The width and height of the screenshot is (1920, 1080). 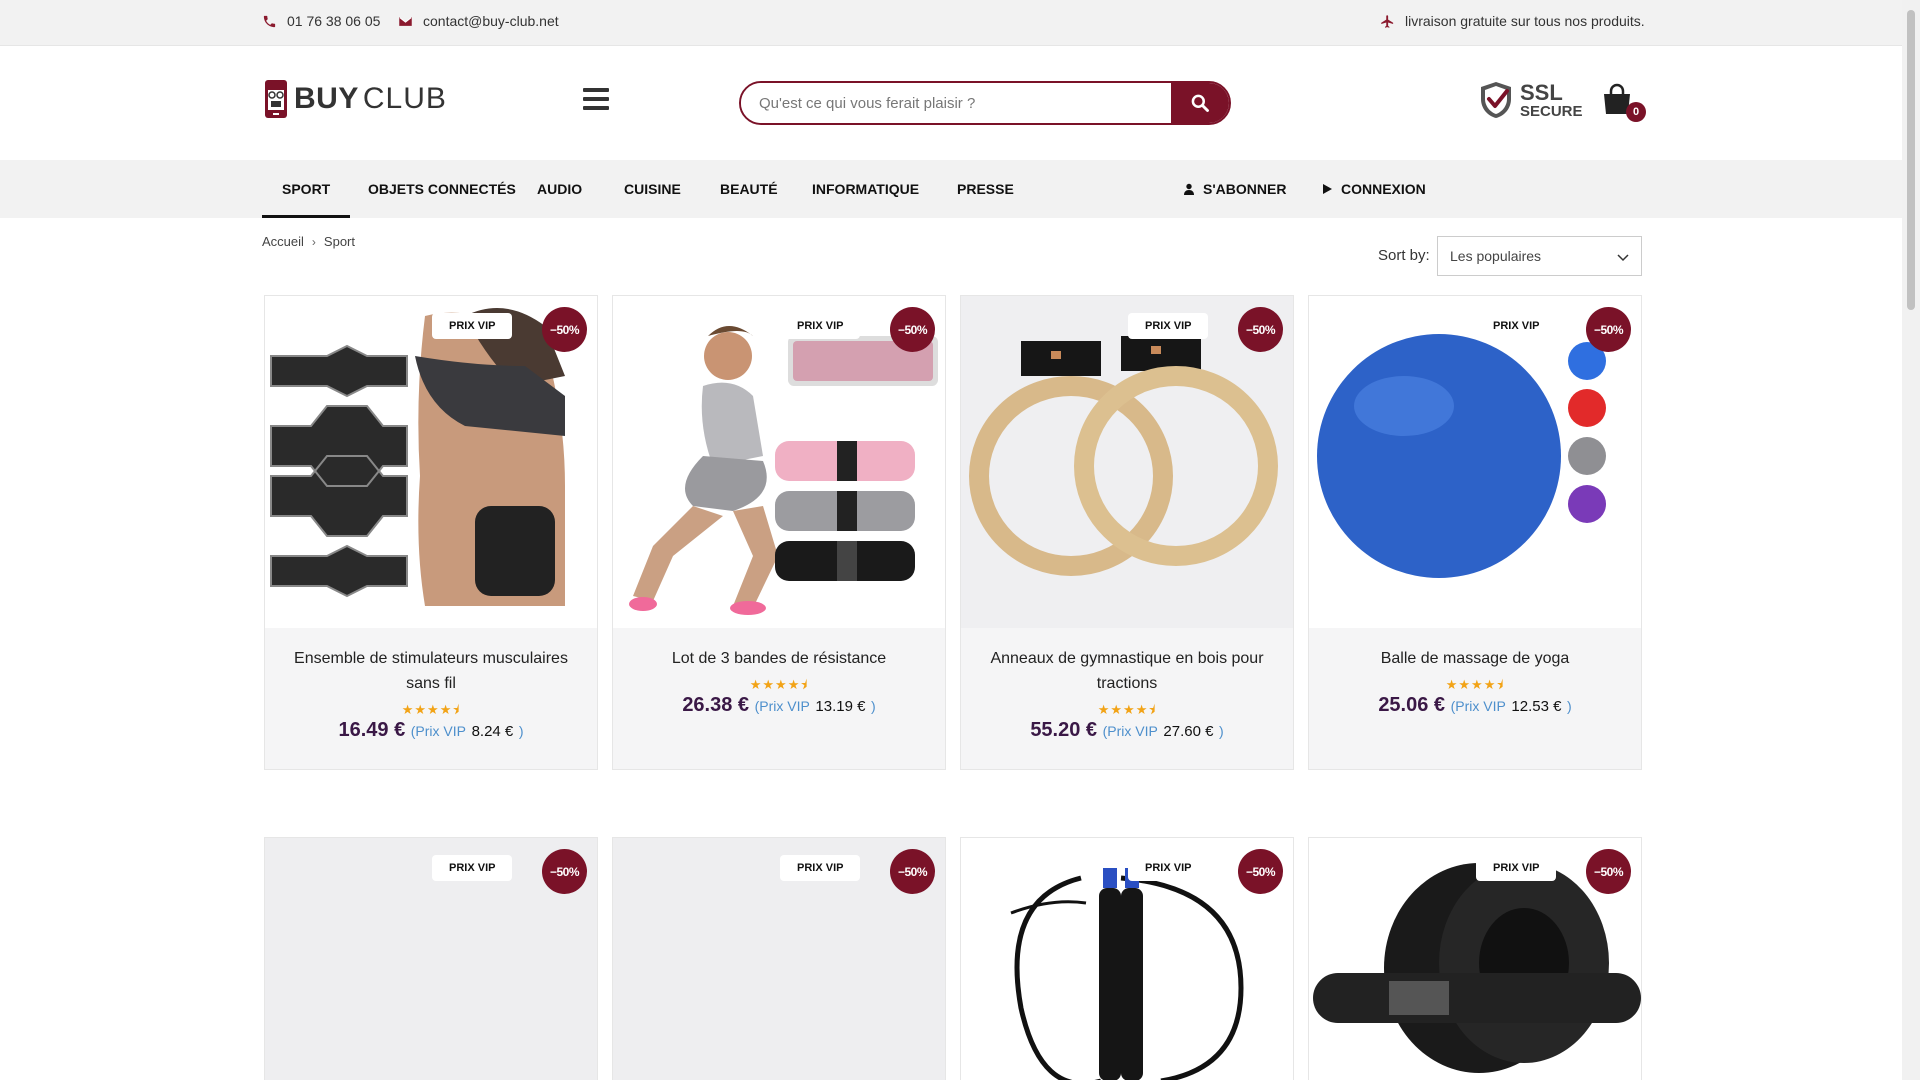 I want to click on product-price: 16.49 € (Prix VIP 8.24 € ), so click(x=431, y=731).